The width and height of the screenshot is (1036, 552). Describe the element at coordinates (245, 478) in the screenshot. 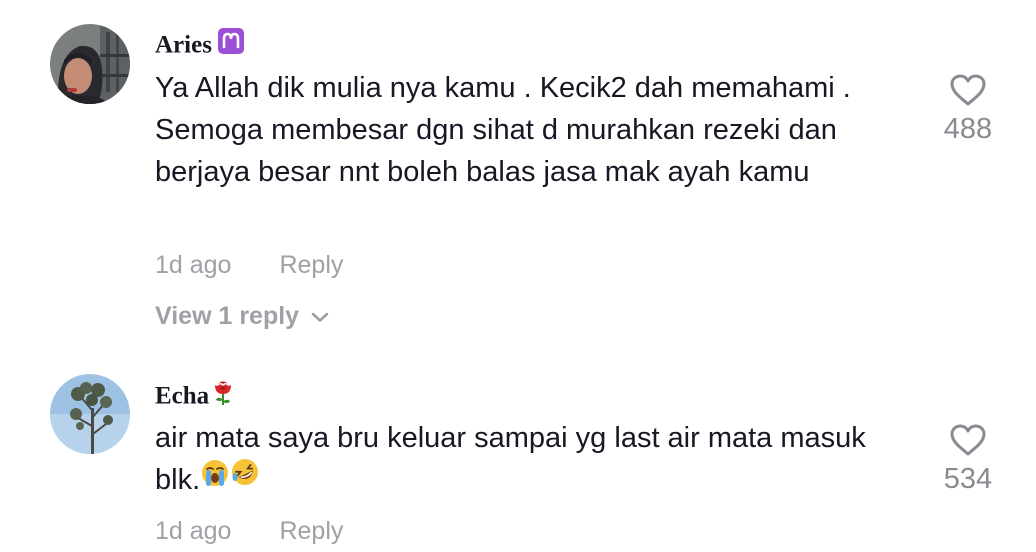

I see `rolling-on-floor-laughing-icon` at that location.